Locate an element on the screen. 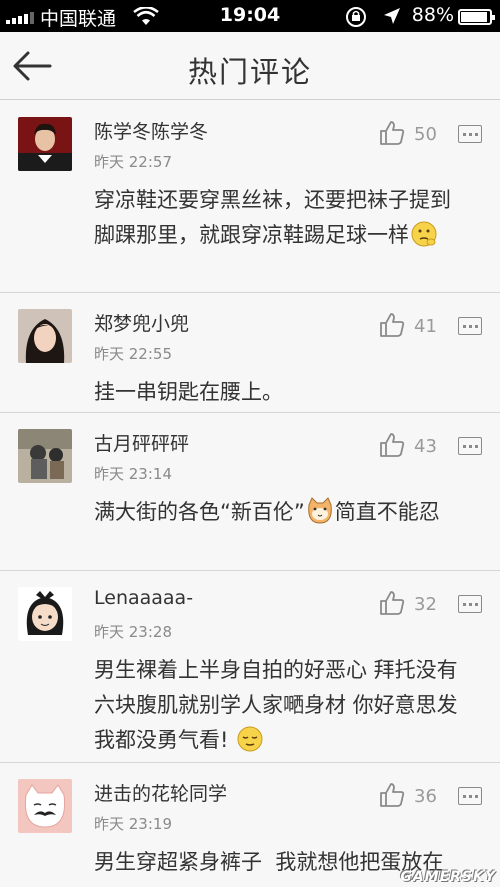 The height and width of the screenshot is (887, 500). watermark: GAMERSKY is located at coordinates (448, 877).